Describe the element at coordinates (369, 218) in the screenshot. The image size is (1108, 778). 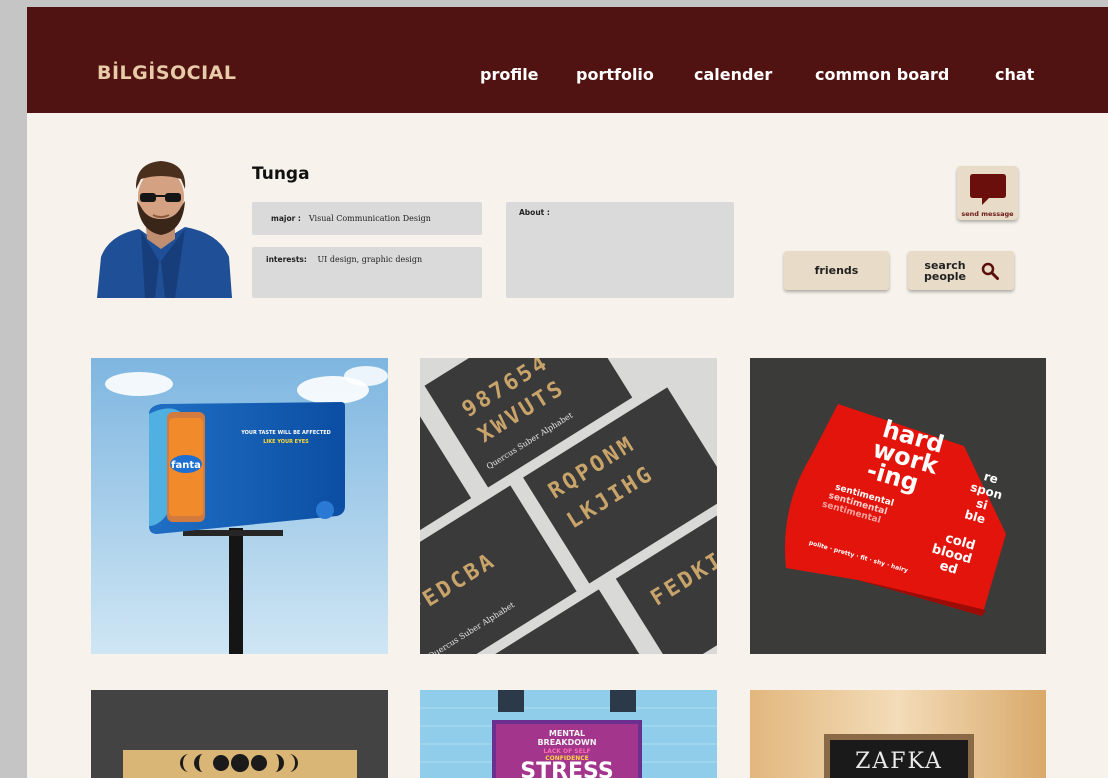
I see `major-value: Visual Communication Design` at that location.